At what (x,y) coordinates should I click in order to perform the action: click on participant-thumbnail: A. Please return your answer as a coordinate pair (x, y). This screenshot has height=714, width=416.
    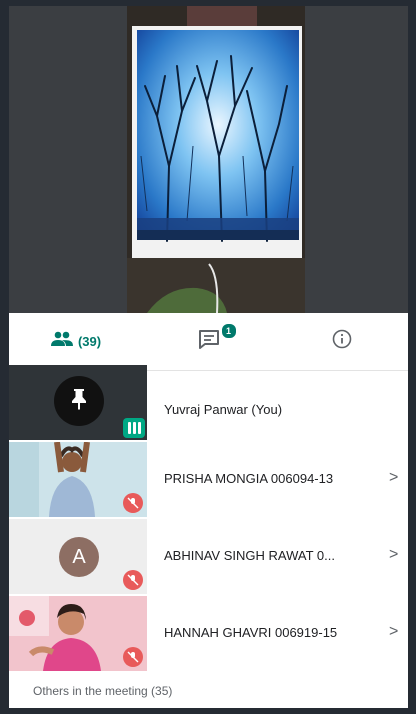
    Looking at the image, I should click on (78, 556).